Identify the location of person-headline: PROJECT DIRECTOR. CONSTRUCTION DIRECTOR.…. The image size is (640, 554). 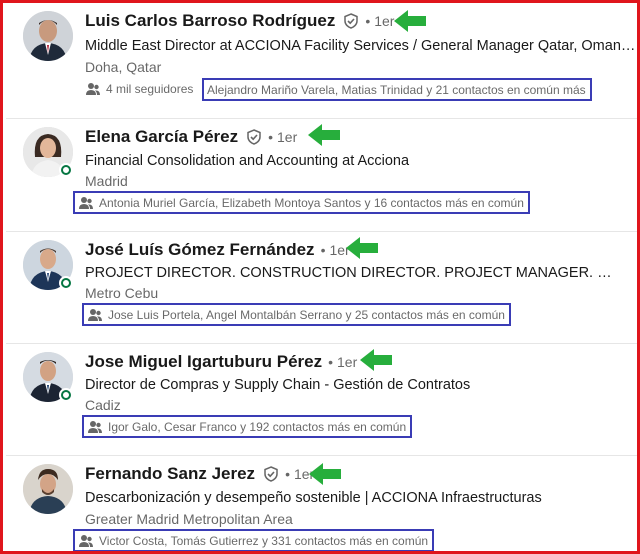
(350, 273).